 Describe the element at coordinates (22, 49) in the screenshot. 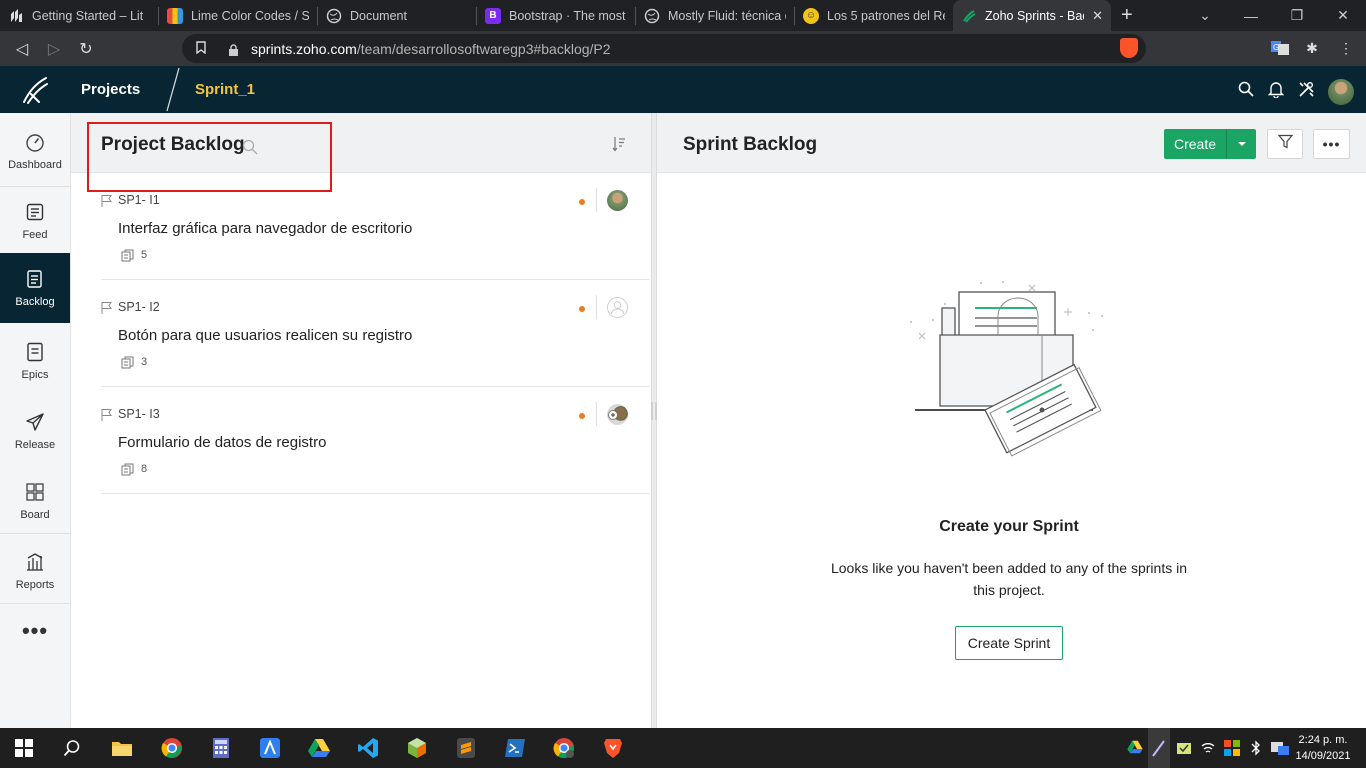

I see `back-button: ◁` at that location.